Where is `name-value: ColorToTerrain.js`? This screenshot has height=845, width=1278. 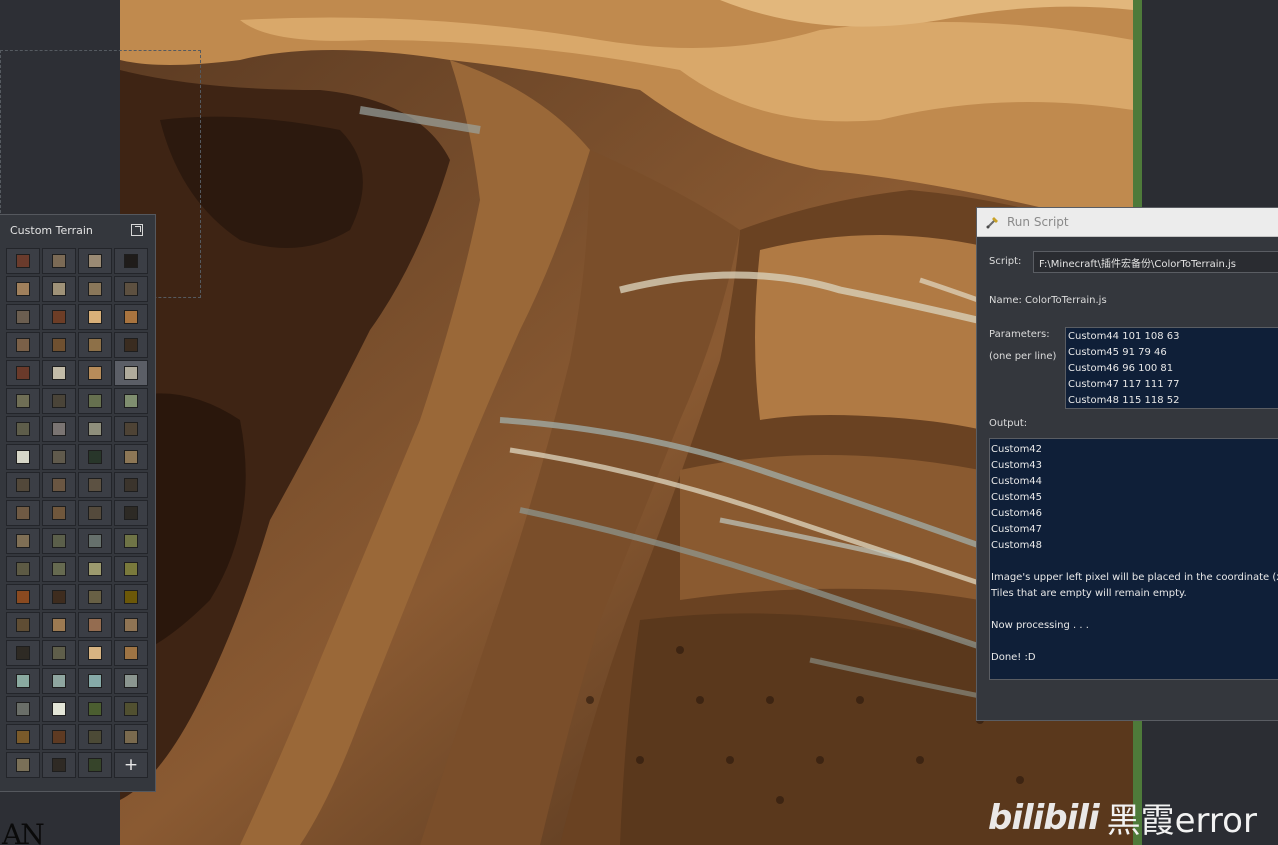
name-value: ColorToTerrain.js is located at coordinates (1066, 300).